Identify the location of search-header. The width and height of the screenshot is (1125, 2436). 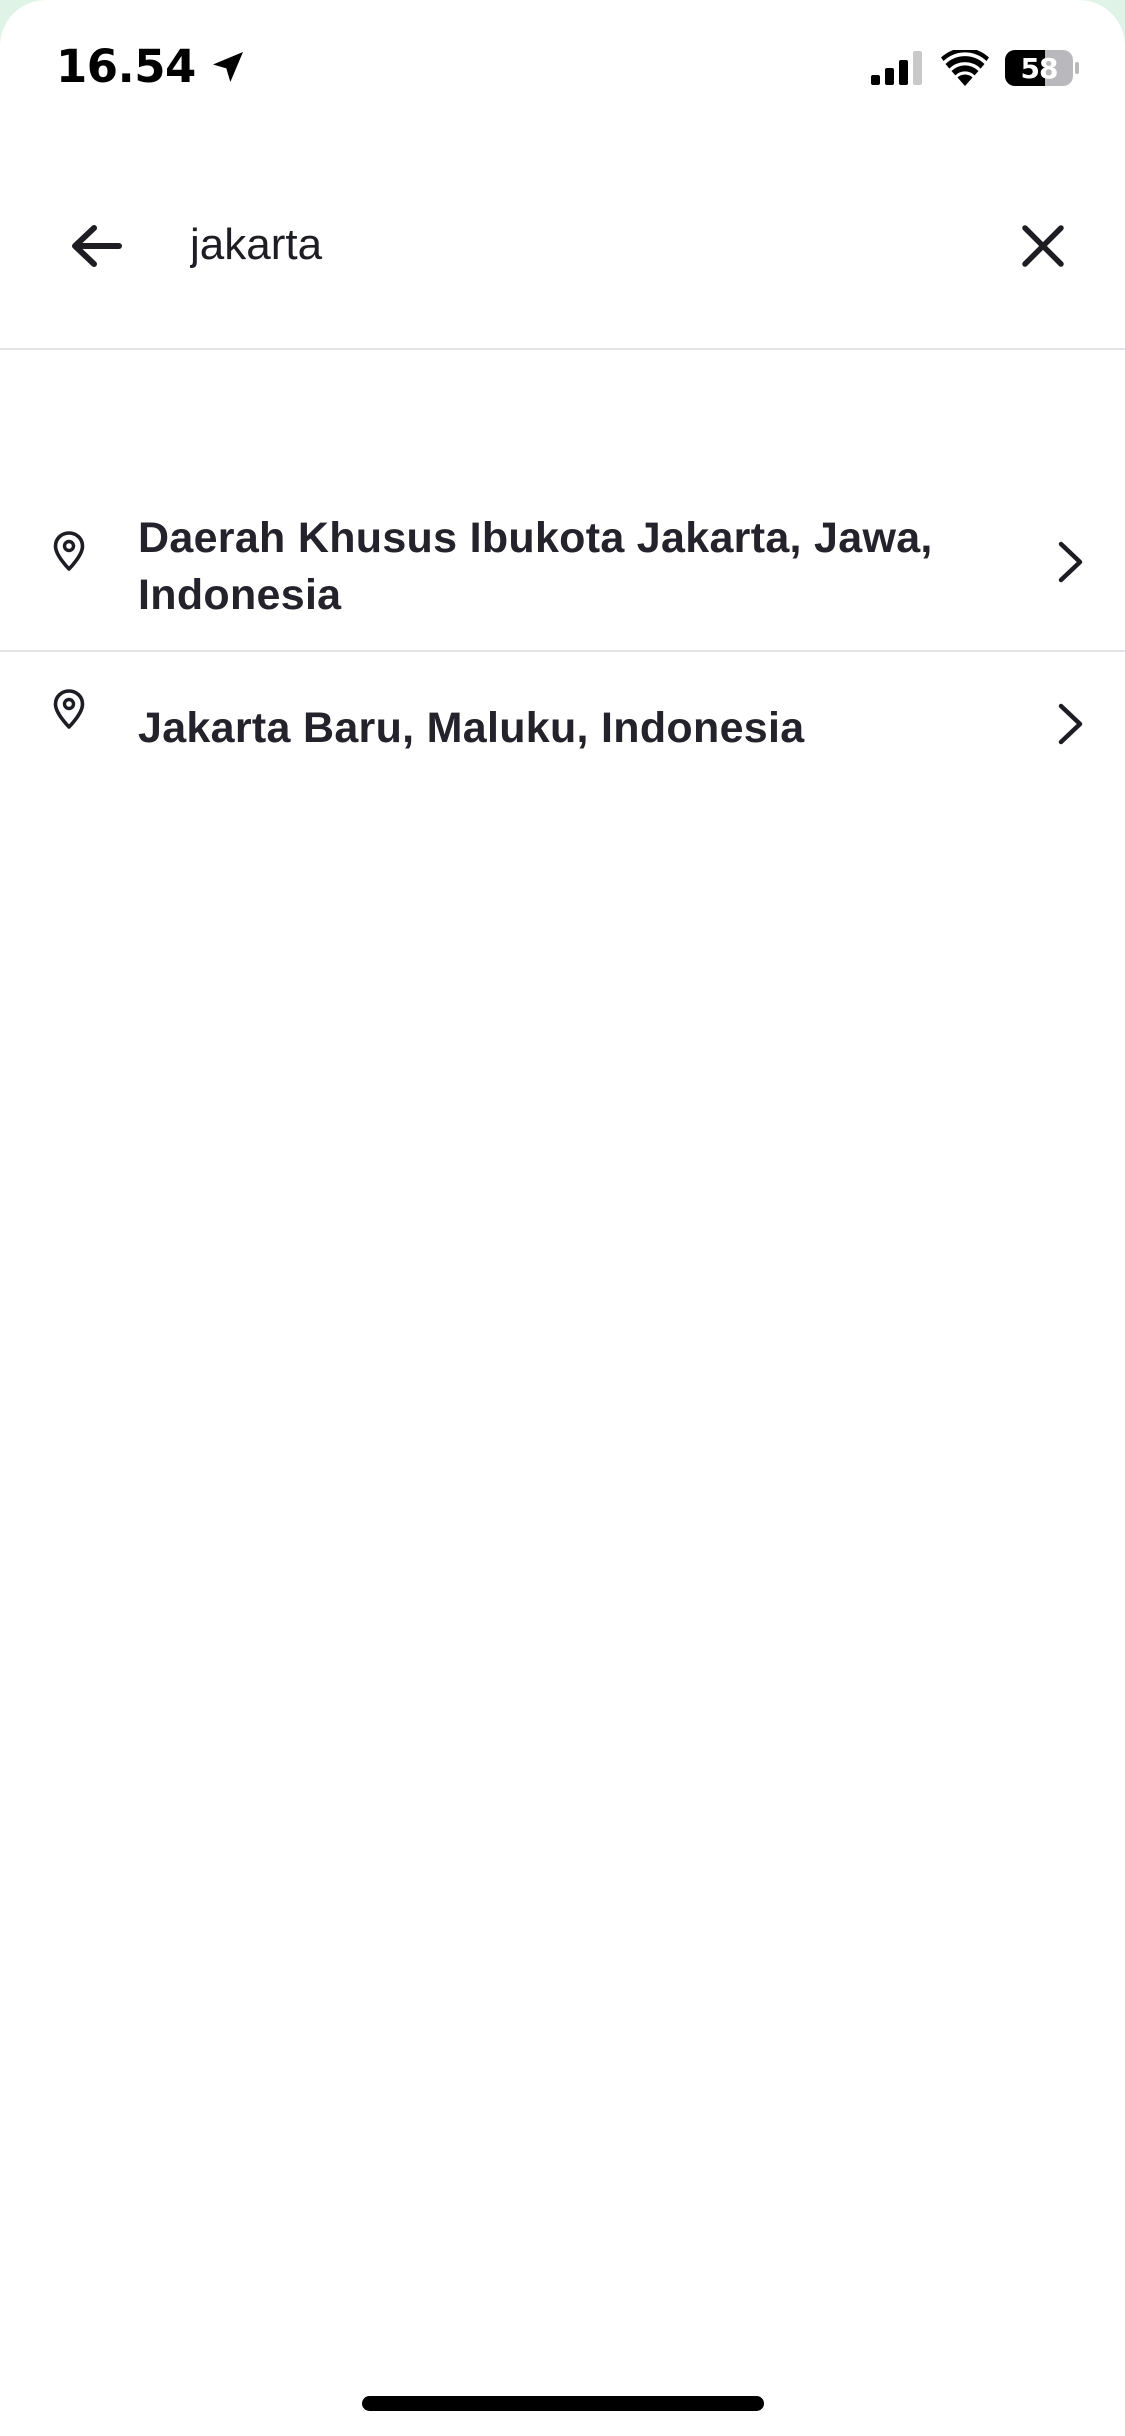
(562, 255).